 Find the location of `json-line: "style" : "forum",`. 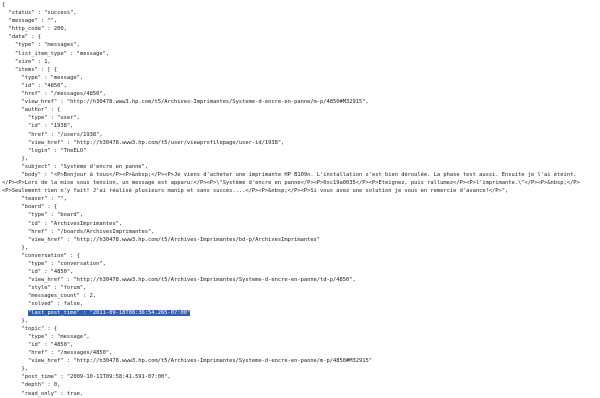

json-line: "style" : "forum", is located at coordinates (44, 288).